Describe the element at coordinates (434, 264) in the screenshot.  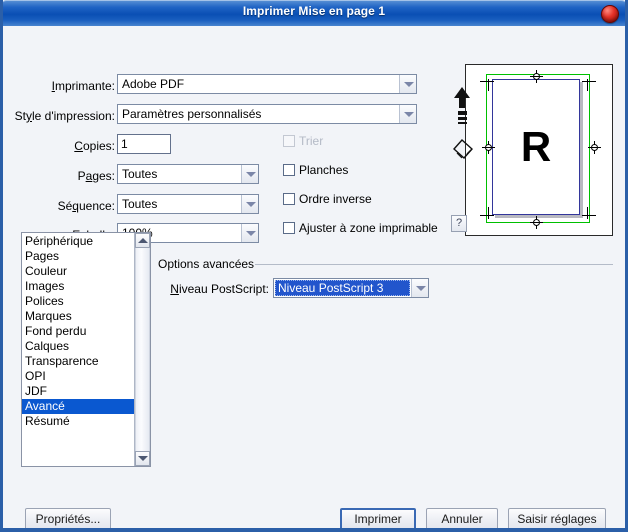
I see `group-divider` at that location.